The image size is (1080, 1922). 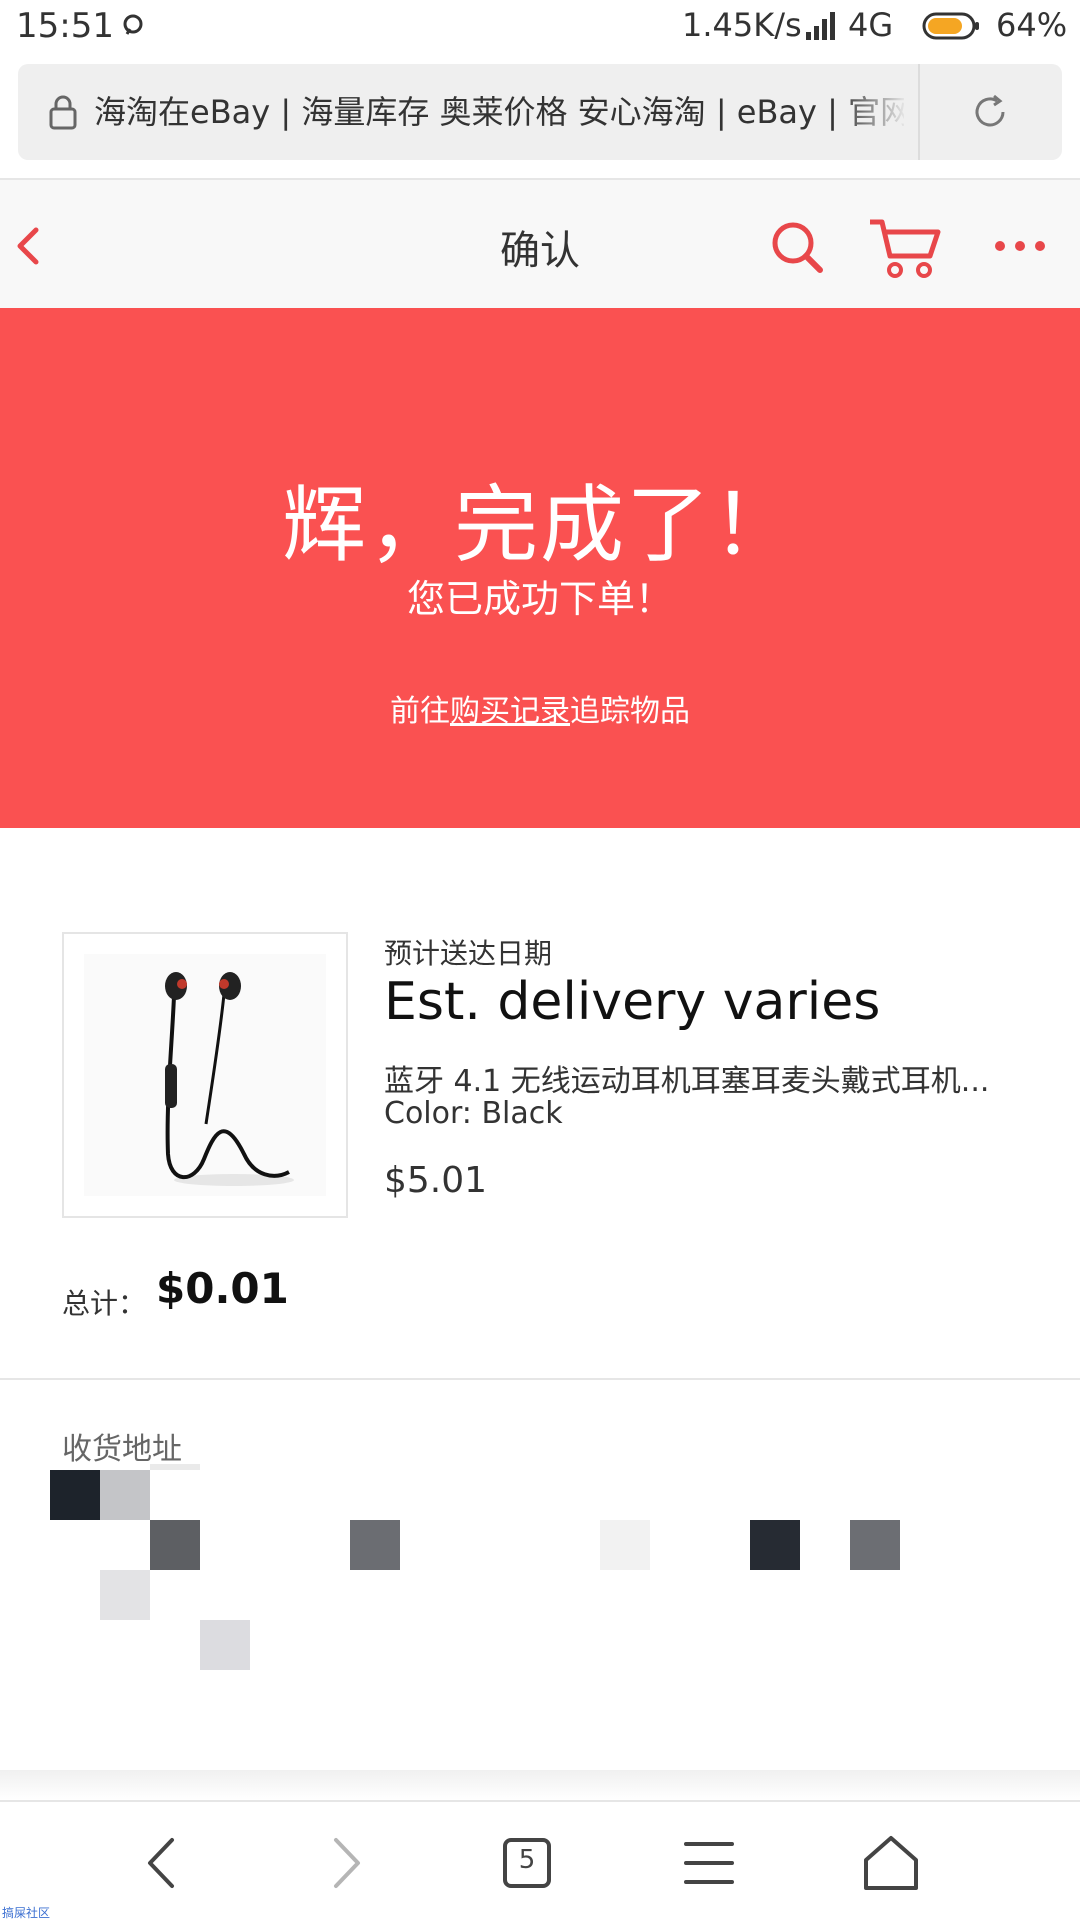 What do you see at coordinates (709, 1863) in the screenshot?
I see `menu-icon` at bounding box center [709, 1863].